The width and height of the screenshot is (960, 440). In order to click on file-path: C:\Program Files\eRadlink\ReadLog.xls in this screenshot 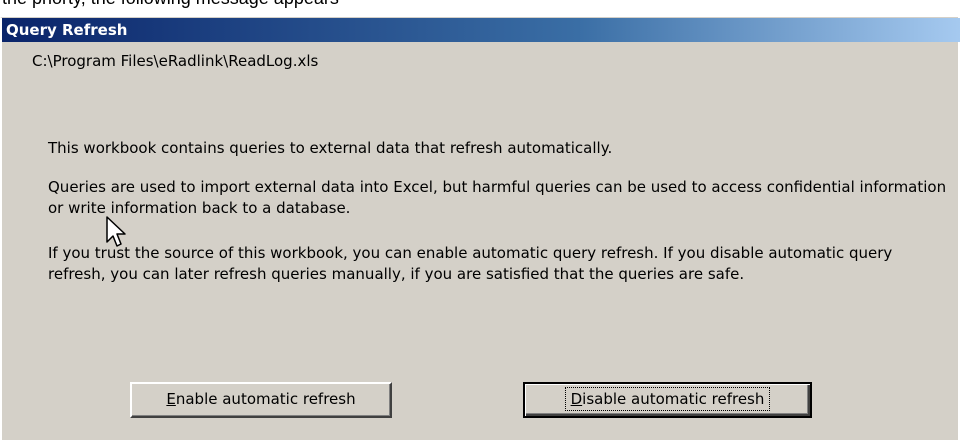, I will do `click(175, 61)`.